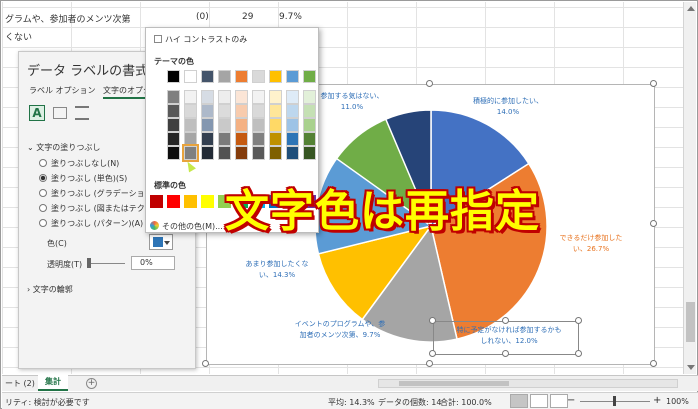 This screenshot has width=698, height=409. Describe the element at coordinates (91, 223) in the screenshot. I see `radio-pattern-fill: 塗りつぶし (パターン)(A)` at that location.